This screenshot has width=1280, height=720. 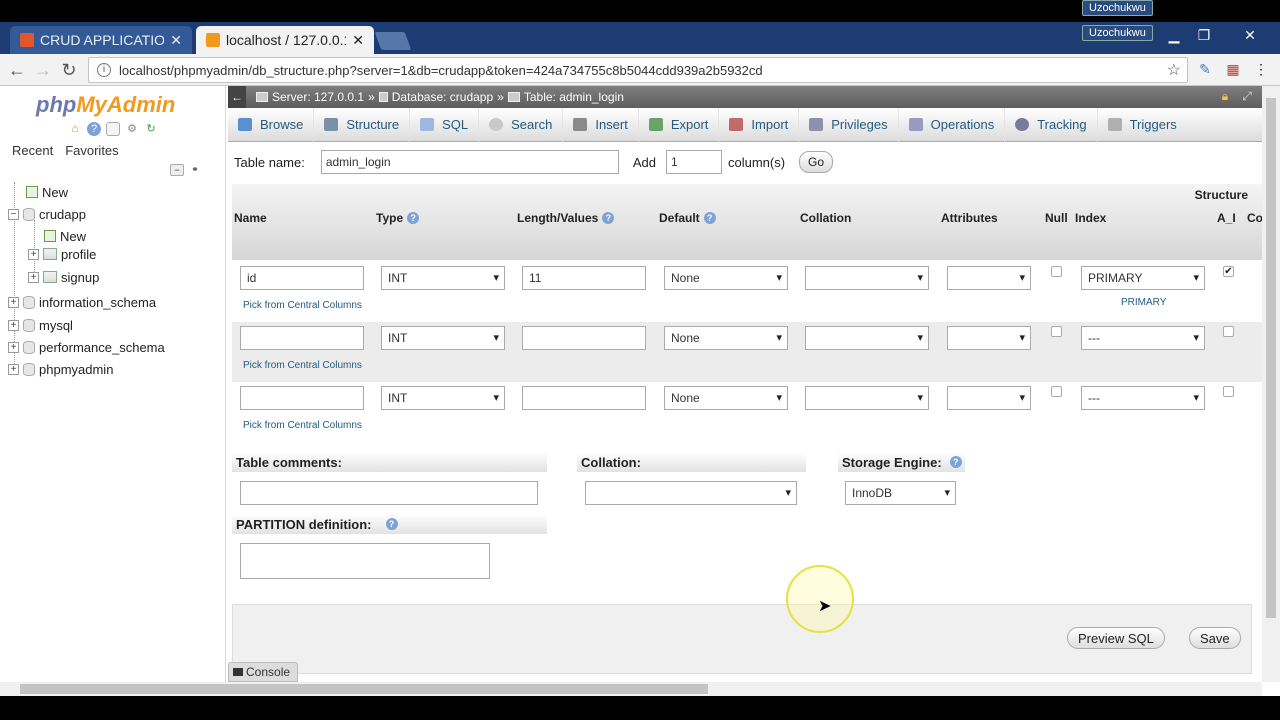 I want to click on column-name-input: id, so click(x=302, y=278).